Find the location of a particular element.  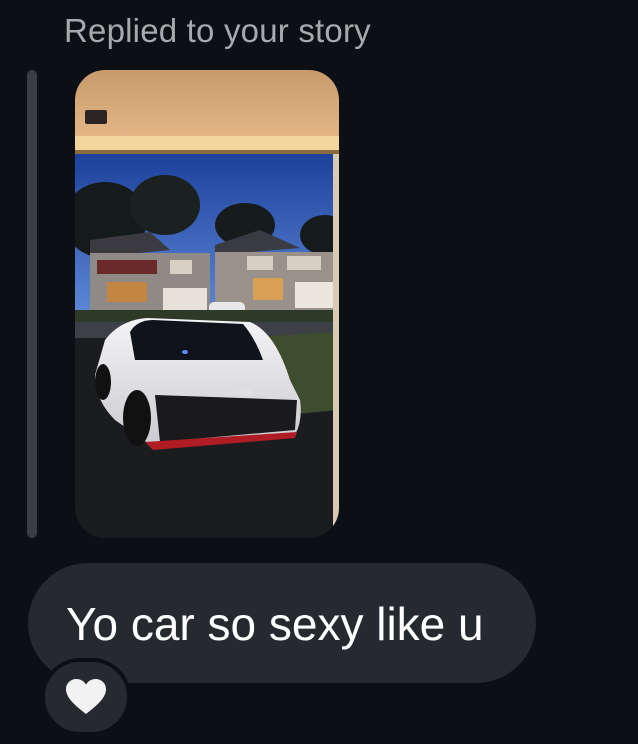

reaction-badge is located at coordinates (86, 697).